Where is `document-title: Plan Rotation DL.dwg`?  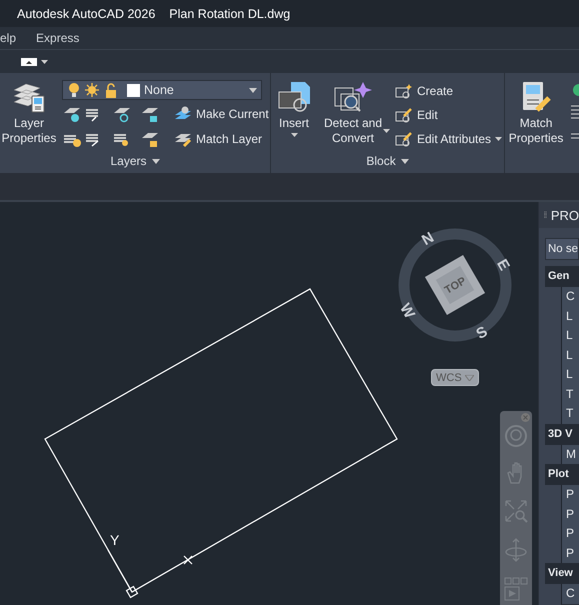 document-title: Plan Rotation DL.dwg is located at coordinates (229, 13).